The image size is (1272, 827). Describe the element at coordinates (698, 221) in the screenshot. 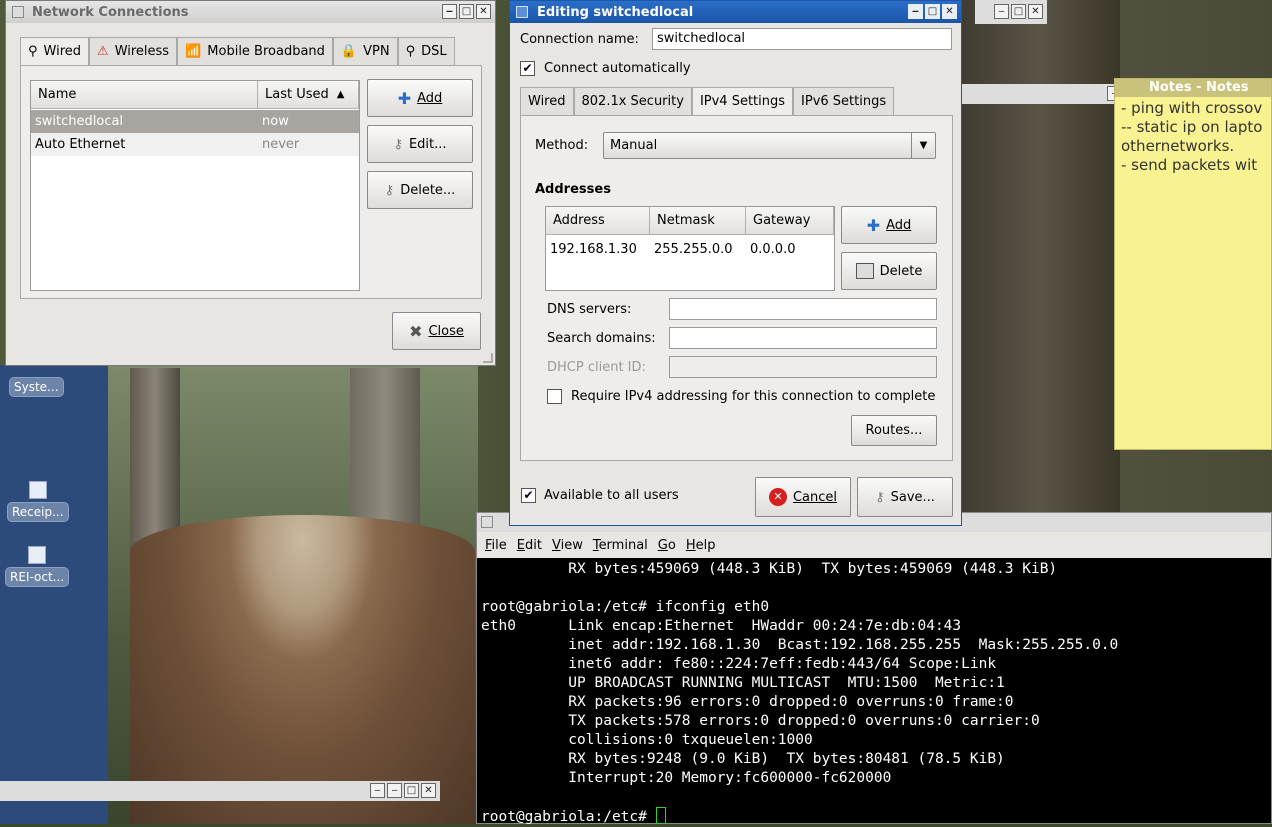

I see `column-header-netmask: Netmask` at that location.